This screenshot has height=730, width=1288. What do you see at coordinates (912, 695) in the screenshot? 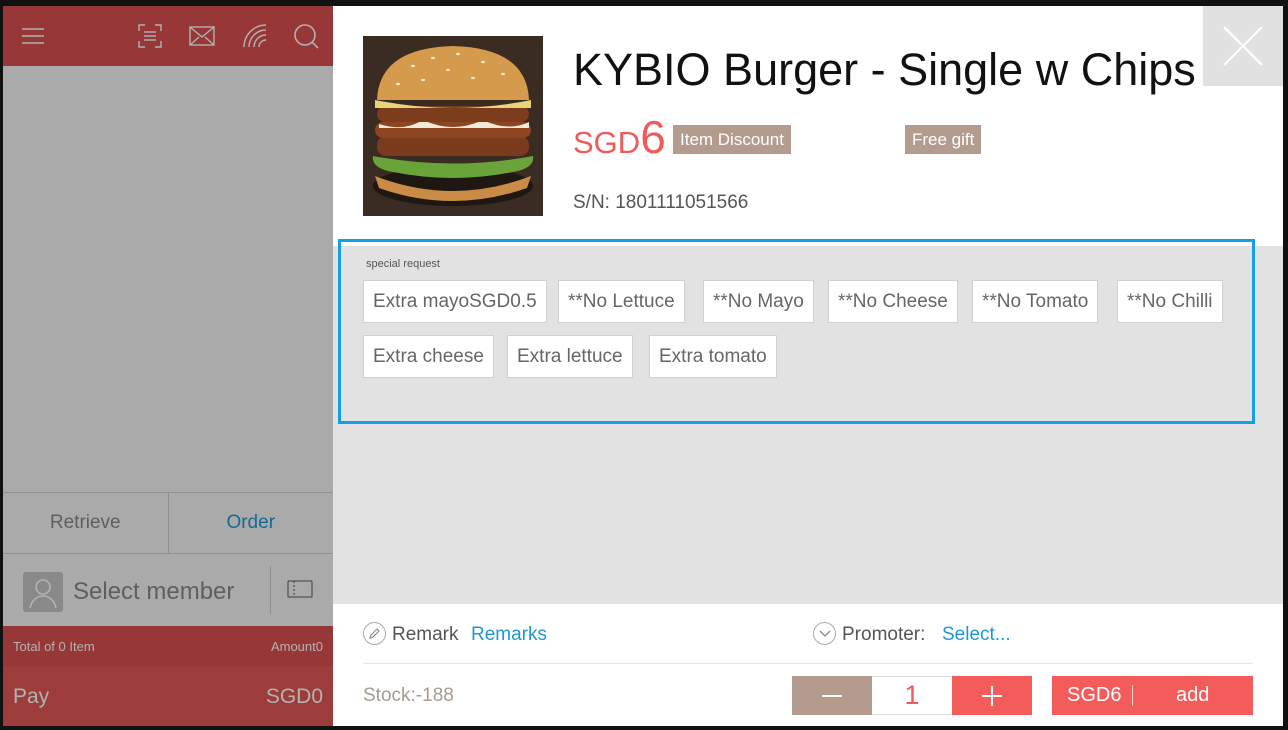
I see `quantity-value: 1` at bounding box center [912, 695].